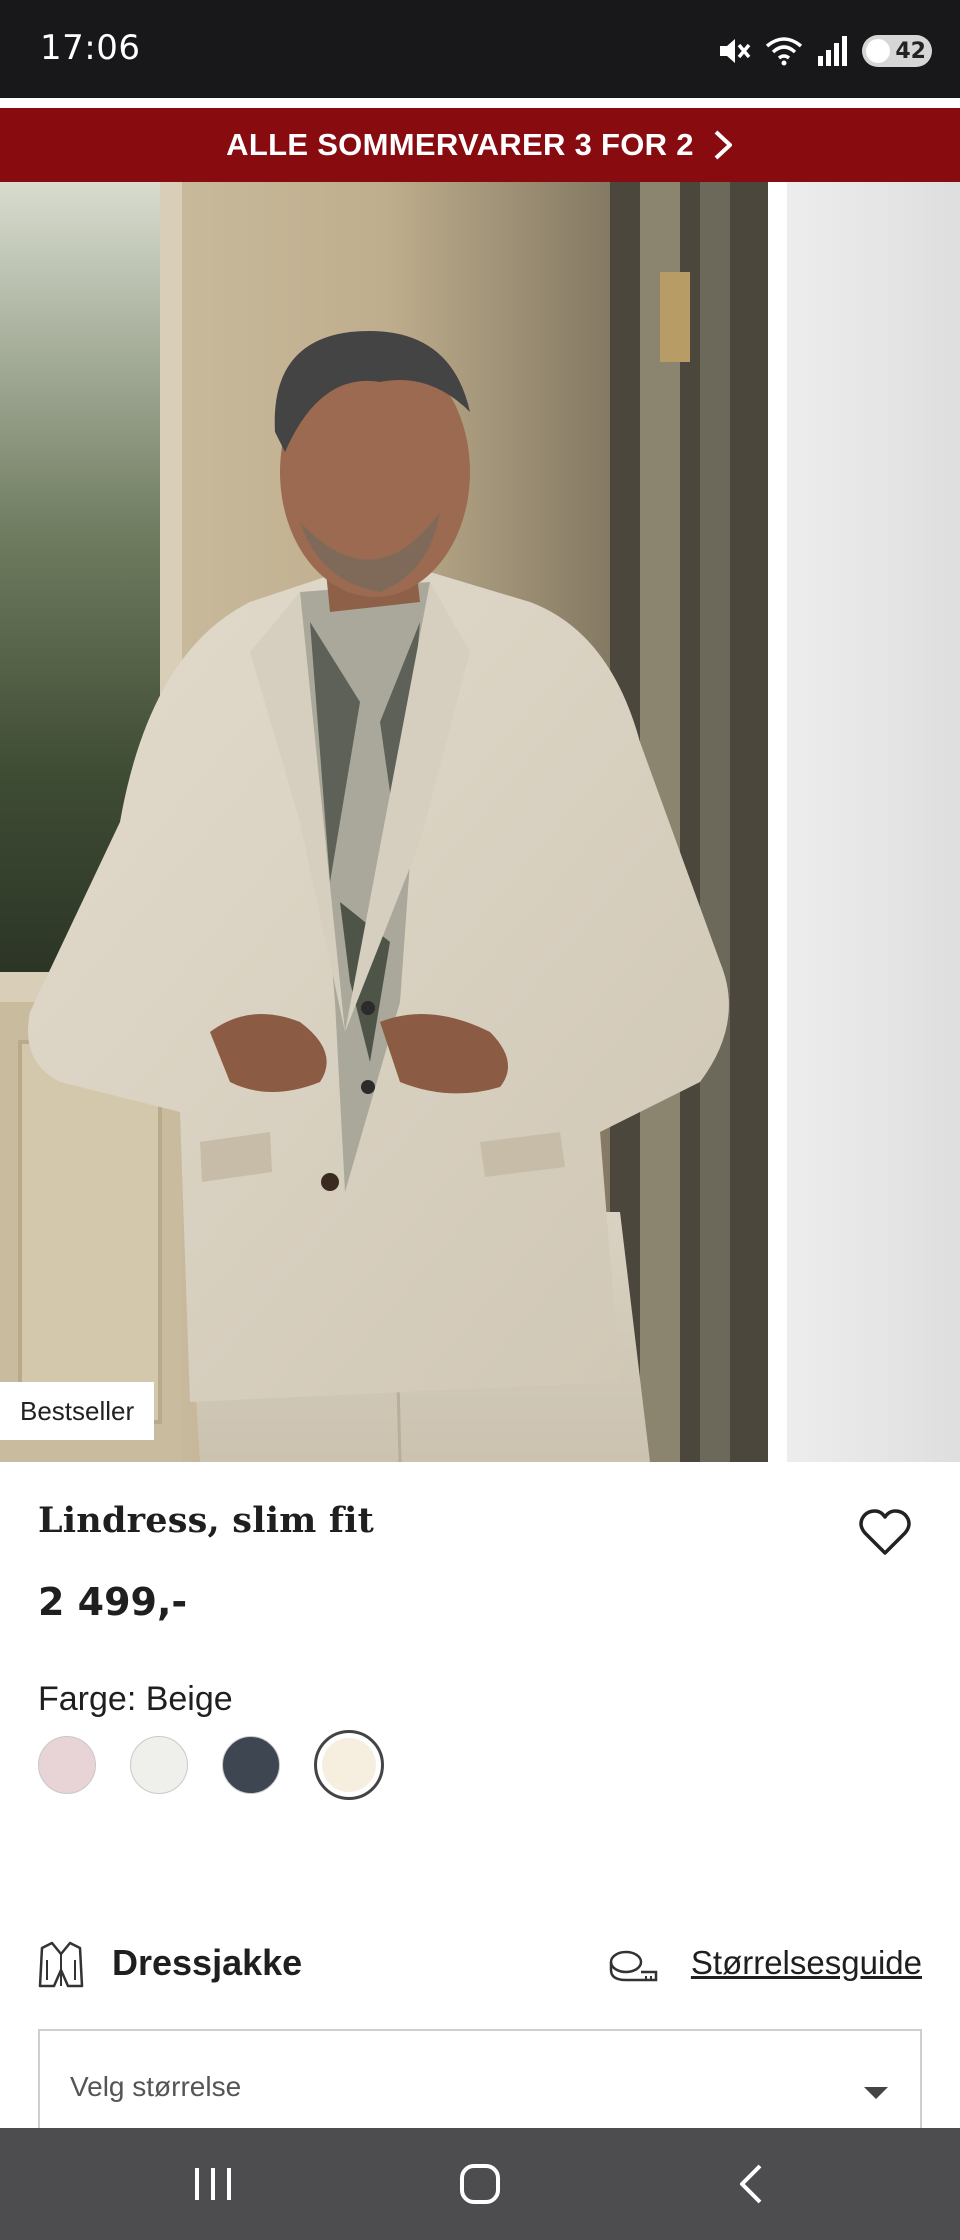 The image size is (960, 2240). Describe the element at coordinates (159, 1765) in the screenshot. I see `swatch-white` at that location.